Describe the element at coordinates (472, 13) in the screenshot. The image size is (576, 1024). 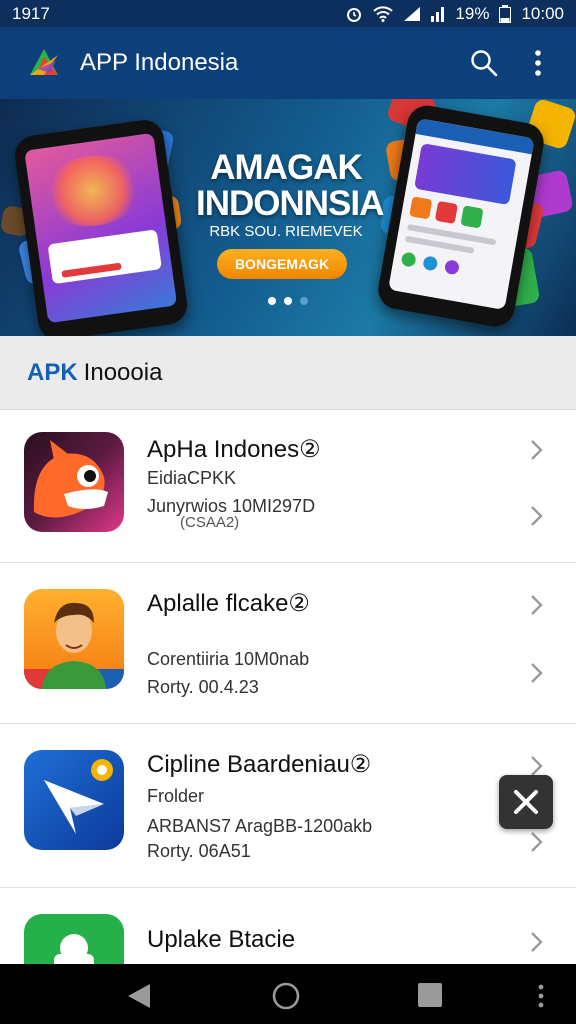
I see `battery-percent: 19%` at that location.